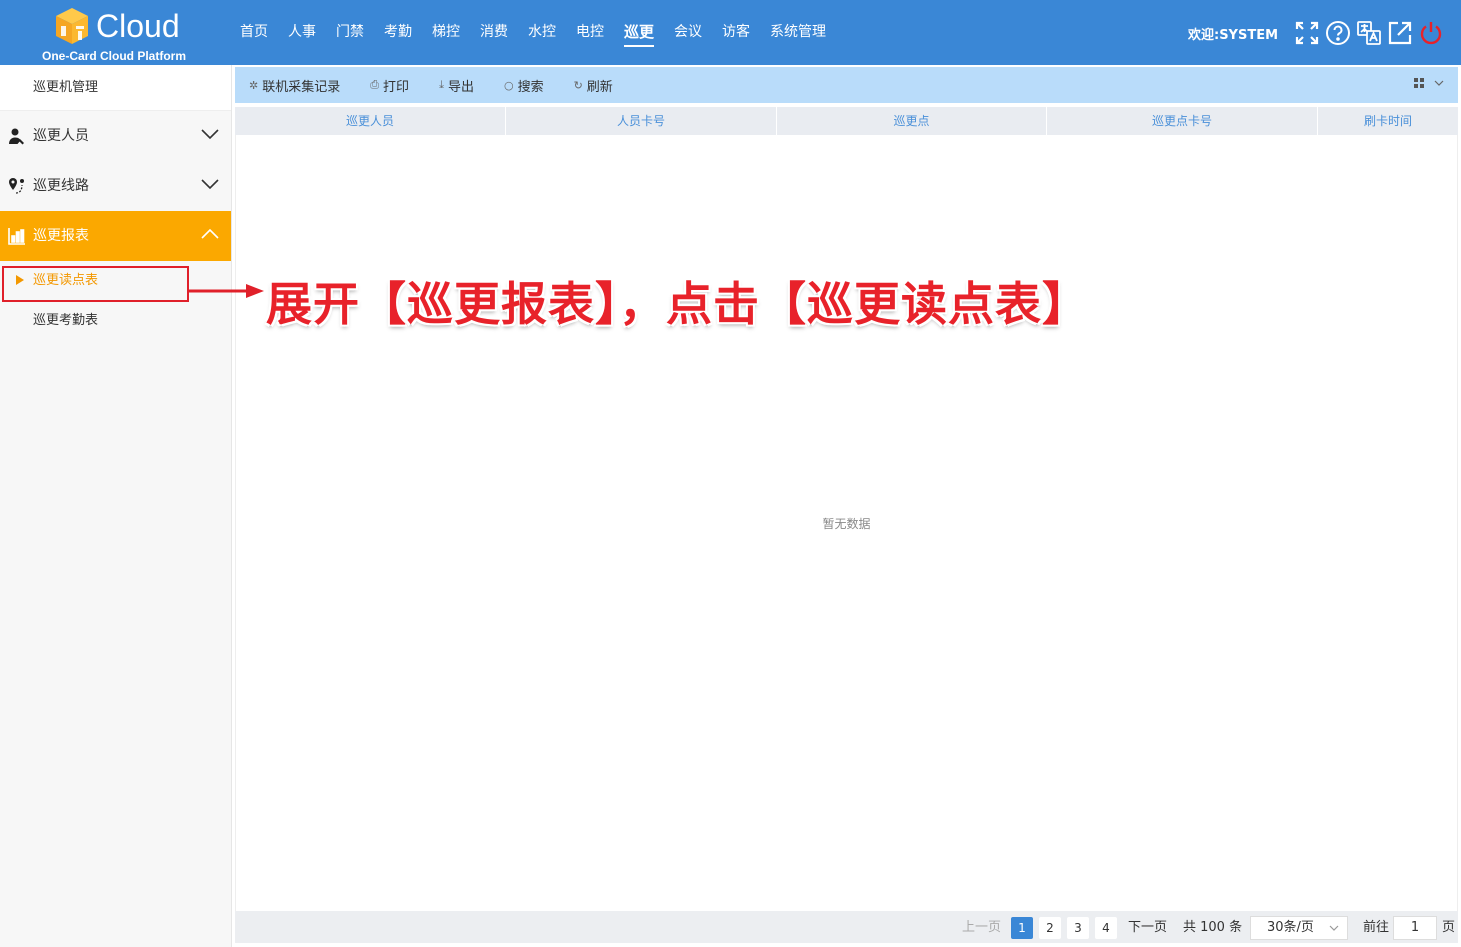 The image size is (1461, 947). I want to click on table-header: 巡更人员 人员卡号 巡更点 巡更点卡号 刷卡时间, so click(846, 121).